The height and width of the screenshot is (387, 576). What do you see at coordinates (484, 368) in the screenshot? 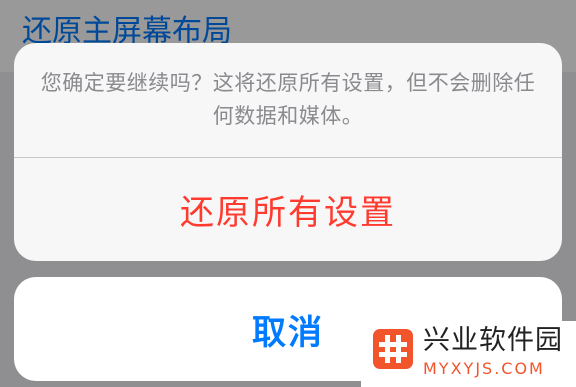
I see `watermark-url: MYXYJS.COM` at bounding box center [484, 368].